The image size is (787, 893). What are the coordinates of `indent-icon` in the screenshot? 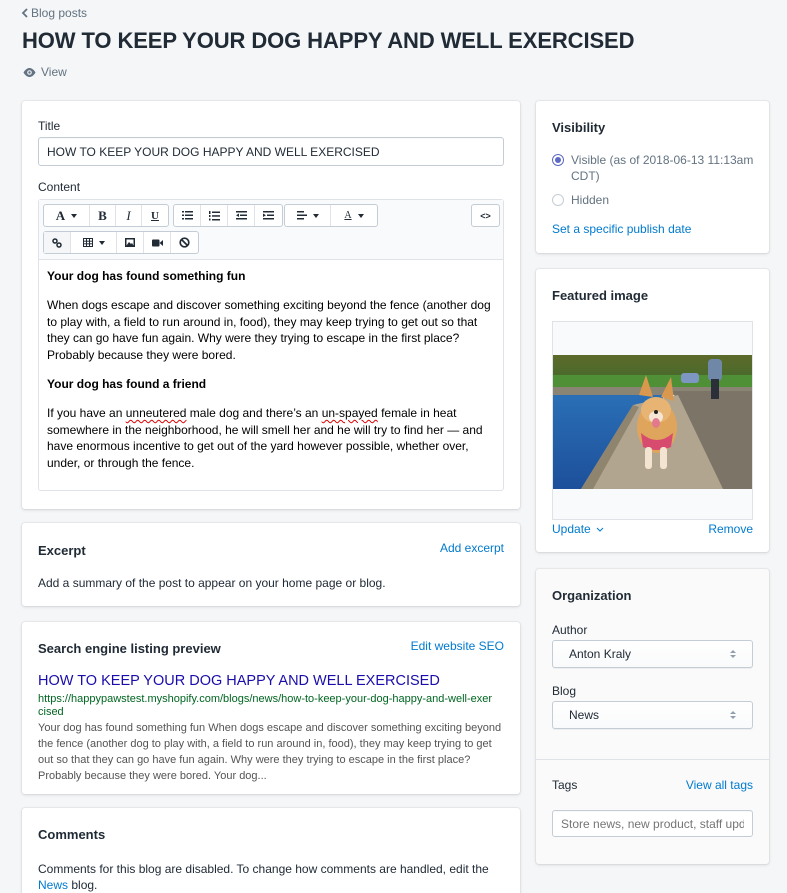 It's located at (268, 215).